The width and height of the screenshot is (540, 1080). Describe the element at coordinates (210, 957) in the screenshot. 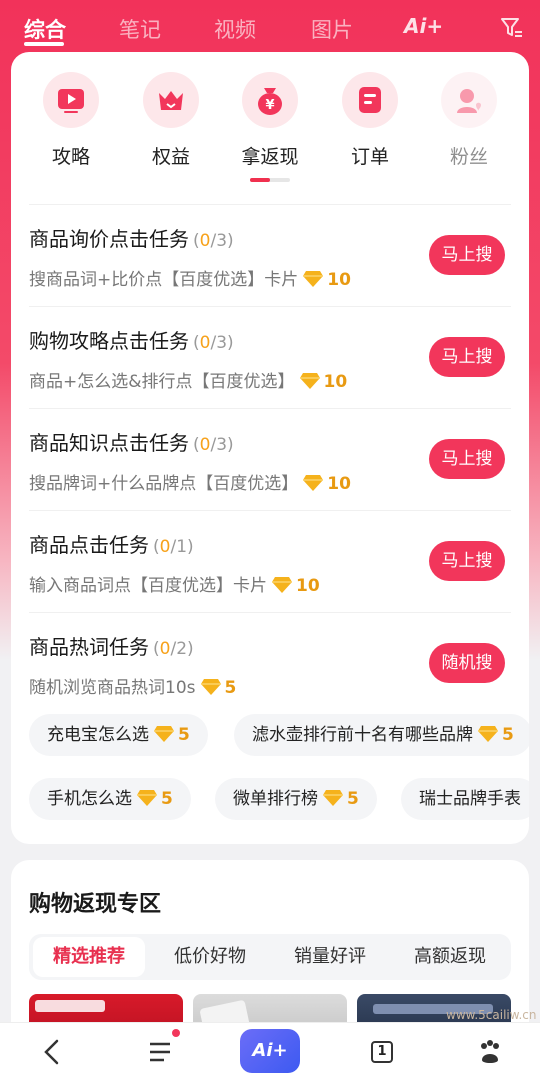

I see `segment-low-price: 低价好物` at that location.